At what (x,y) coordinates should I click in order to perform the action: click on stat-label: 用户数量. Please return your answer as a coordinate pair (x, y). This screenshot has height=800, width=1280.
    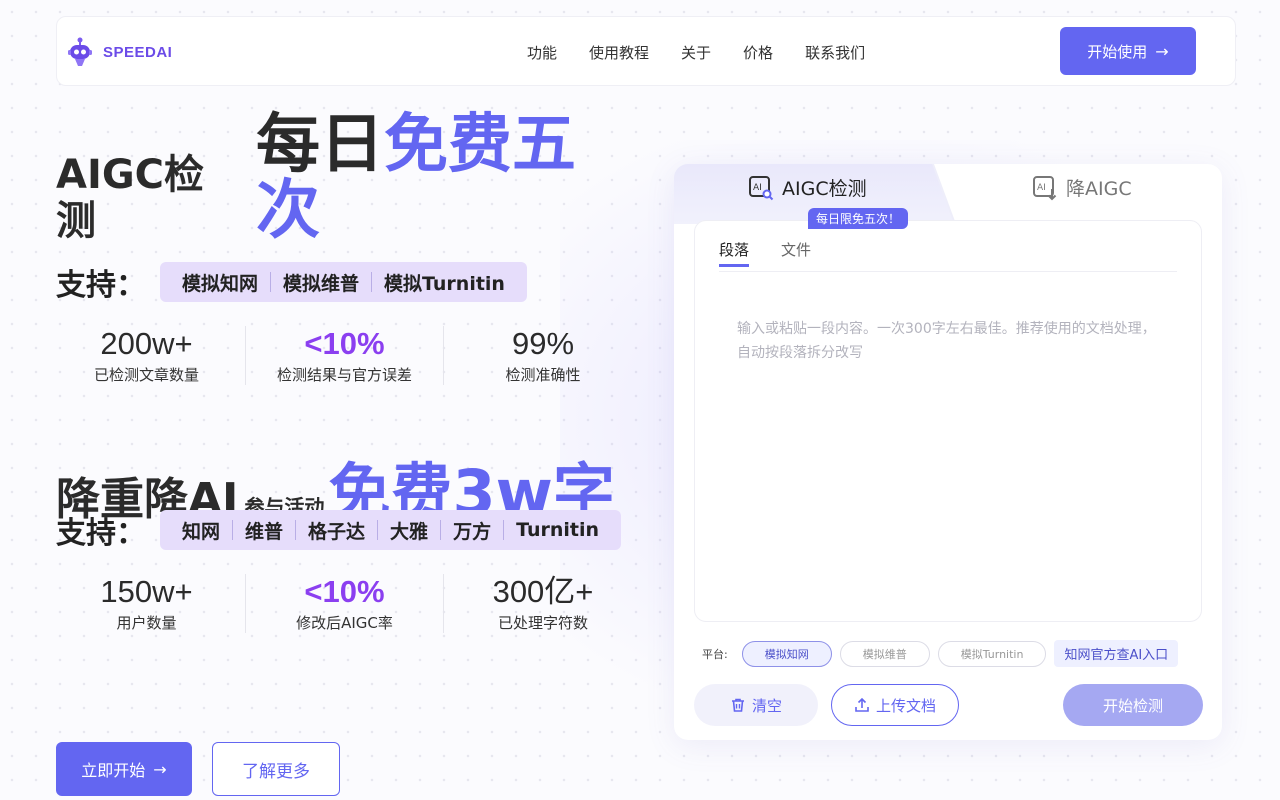
    Looking at the image, I should click on (146, 623).